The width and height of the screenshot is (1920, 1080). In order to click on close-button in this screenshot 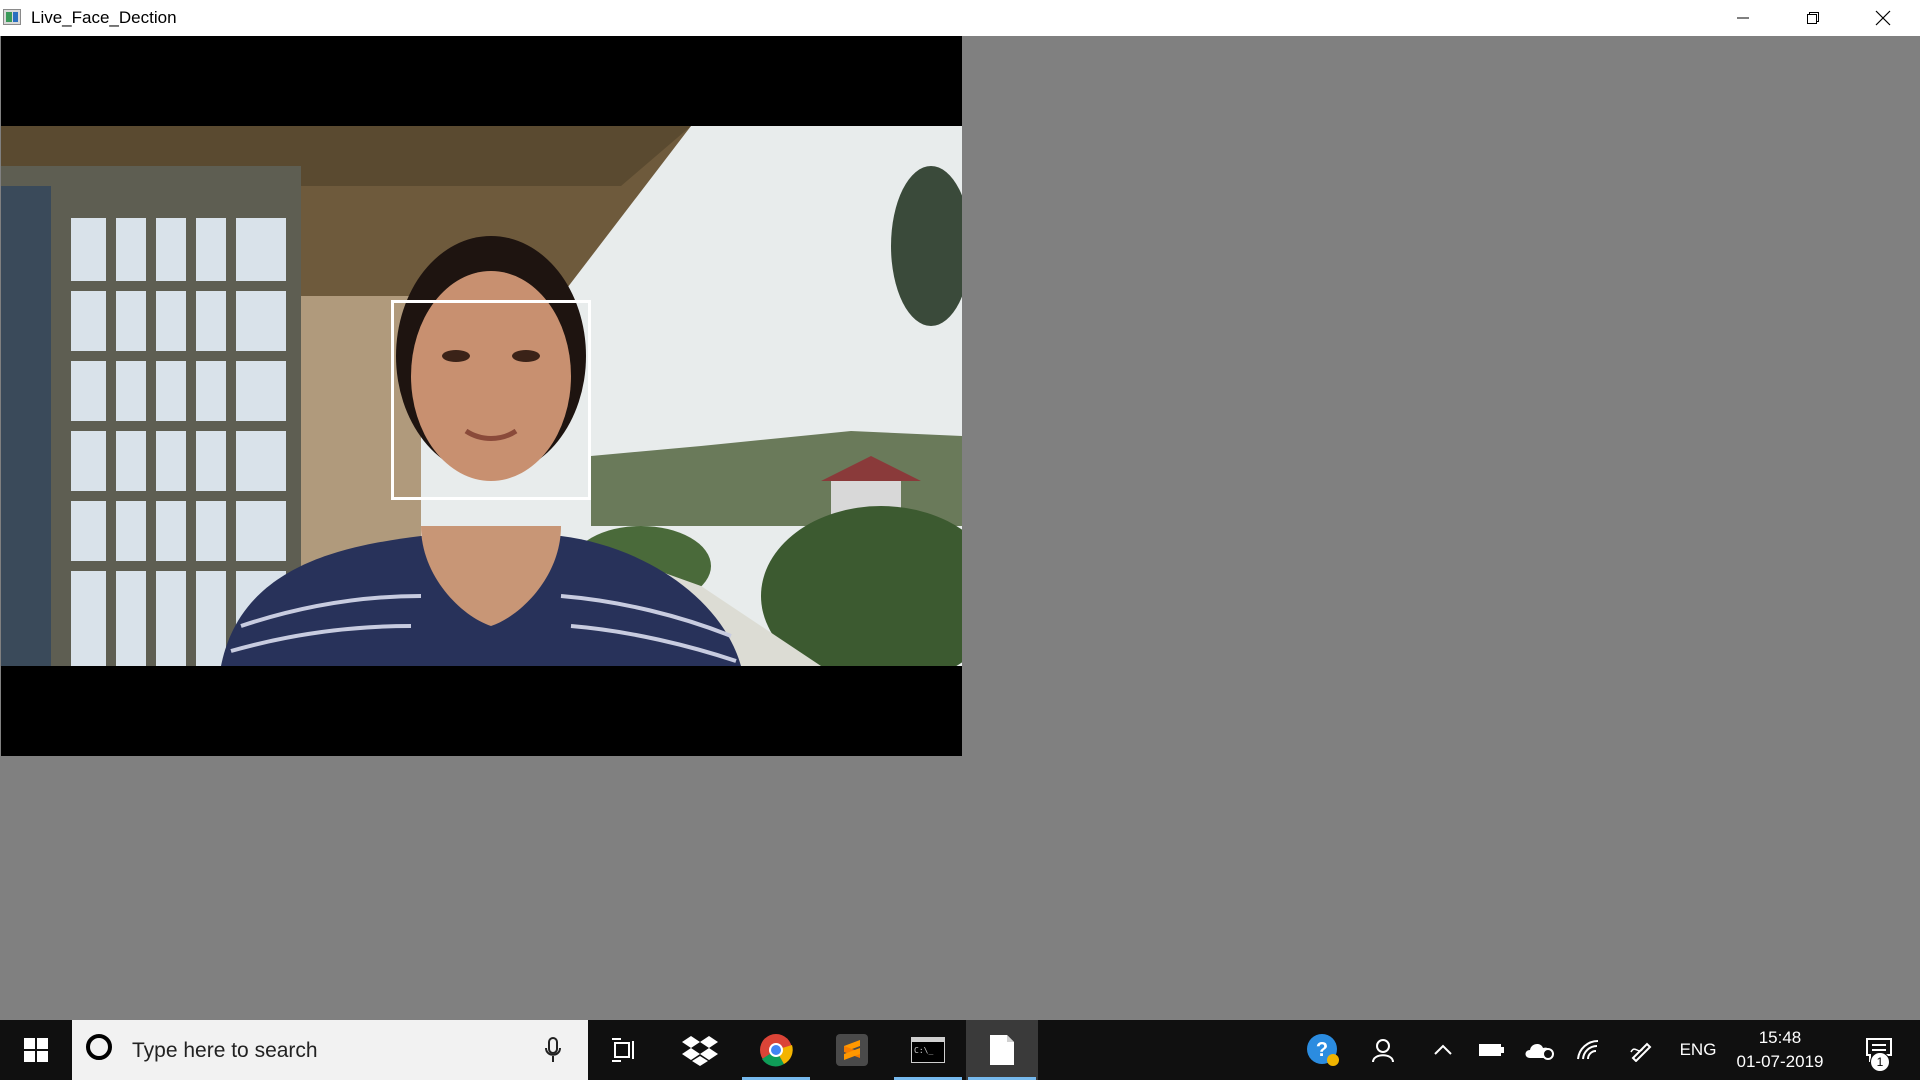, I will do `click(1883, 18)`.